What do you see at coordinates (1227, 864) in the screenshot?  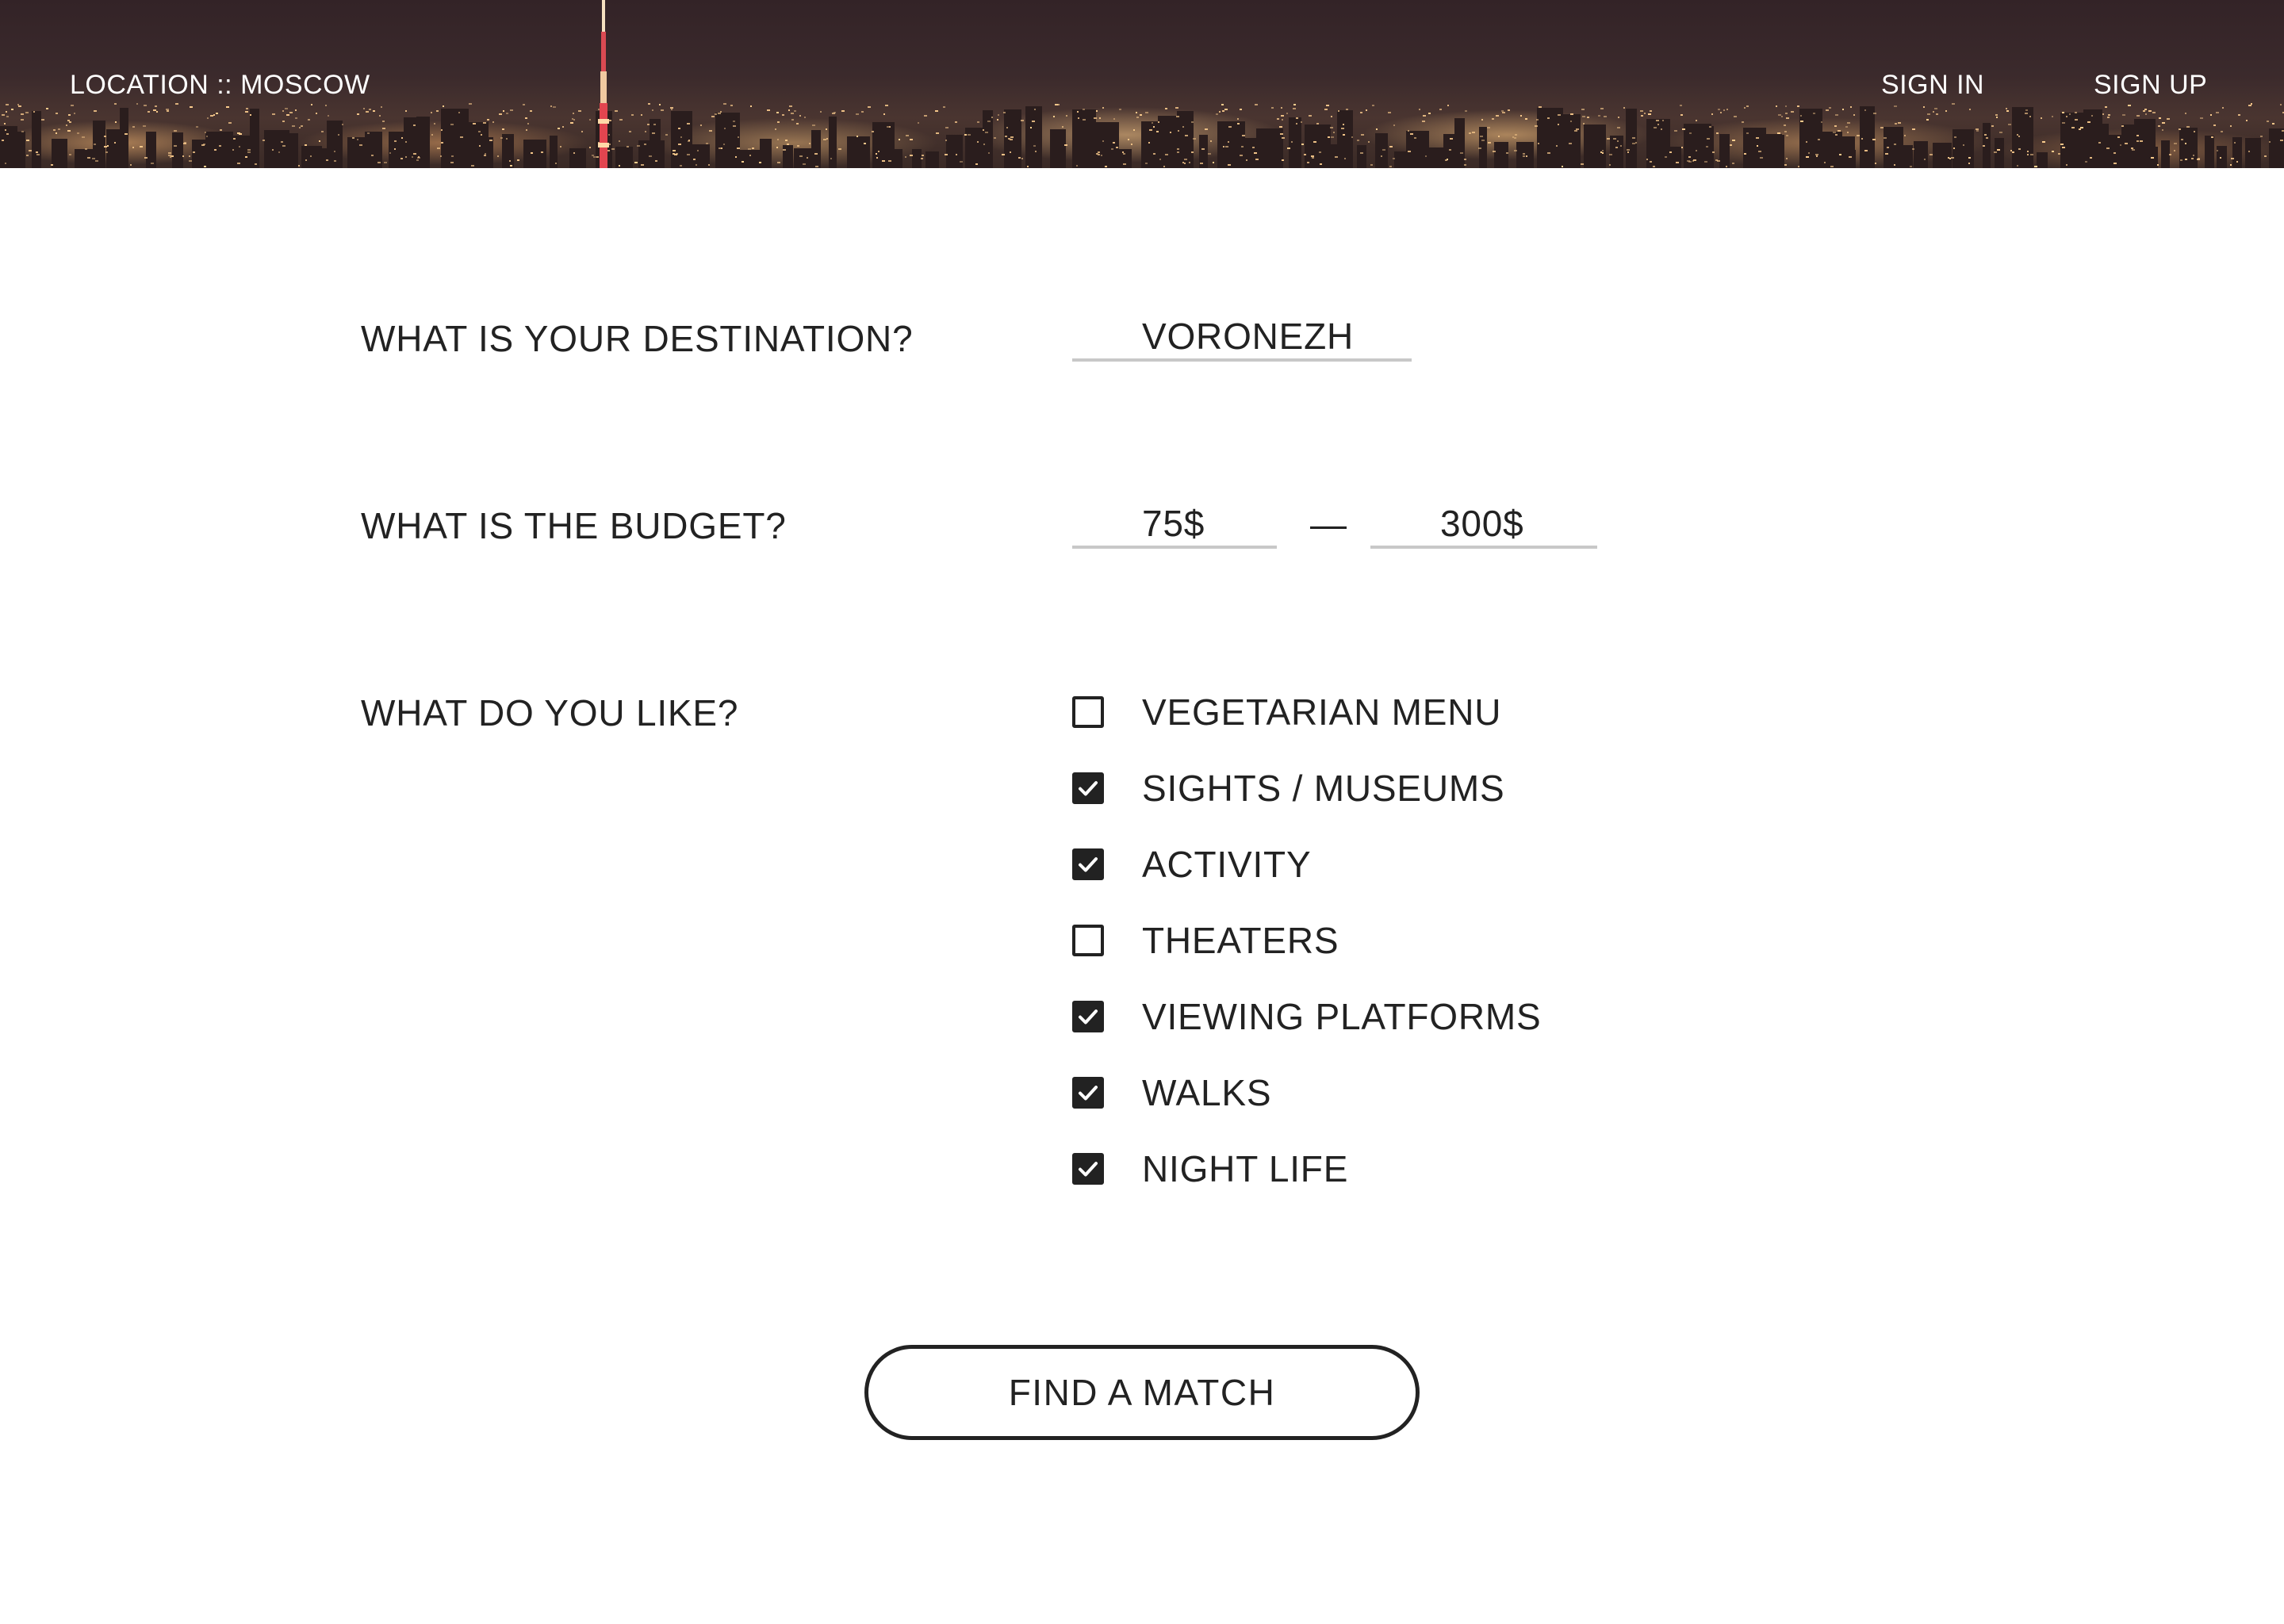 I see `checkbox-option-label: ACTIVITY` at bounding box center [1227, 864].